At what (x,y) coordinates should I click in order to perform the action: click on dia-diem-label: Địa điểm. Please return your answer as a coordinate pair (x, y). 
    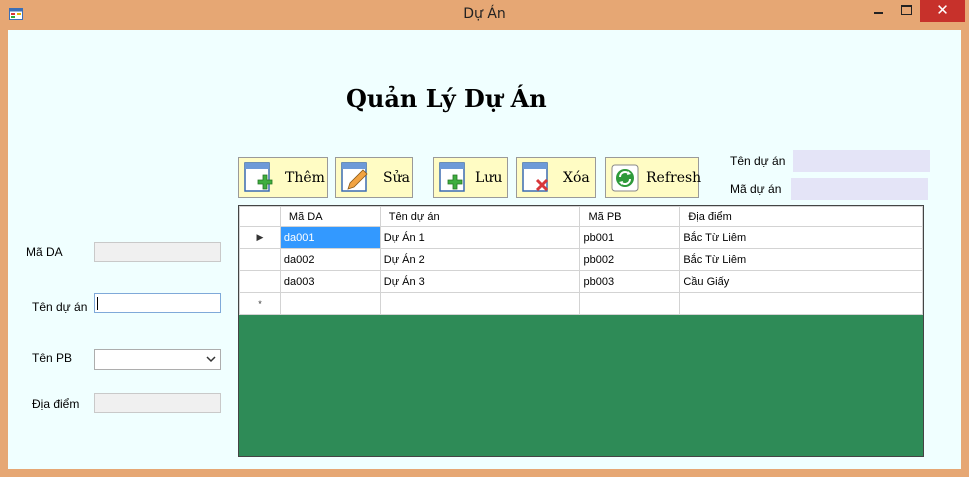
    Looking at the image, I should click on (56, 404).